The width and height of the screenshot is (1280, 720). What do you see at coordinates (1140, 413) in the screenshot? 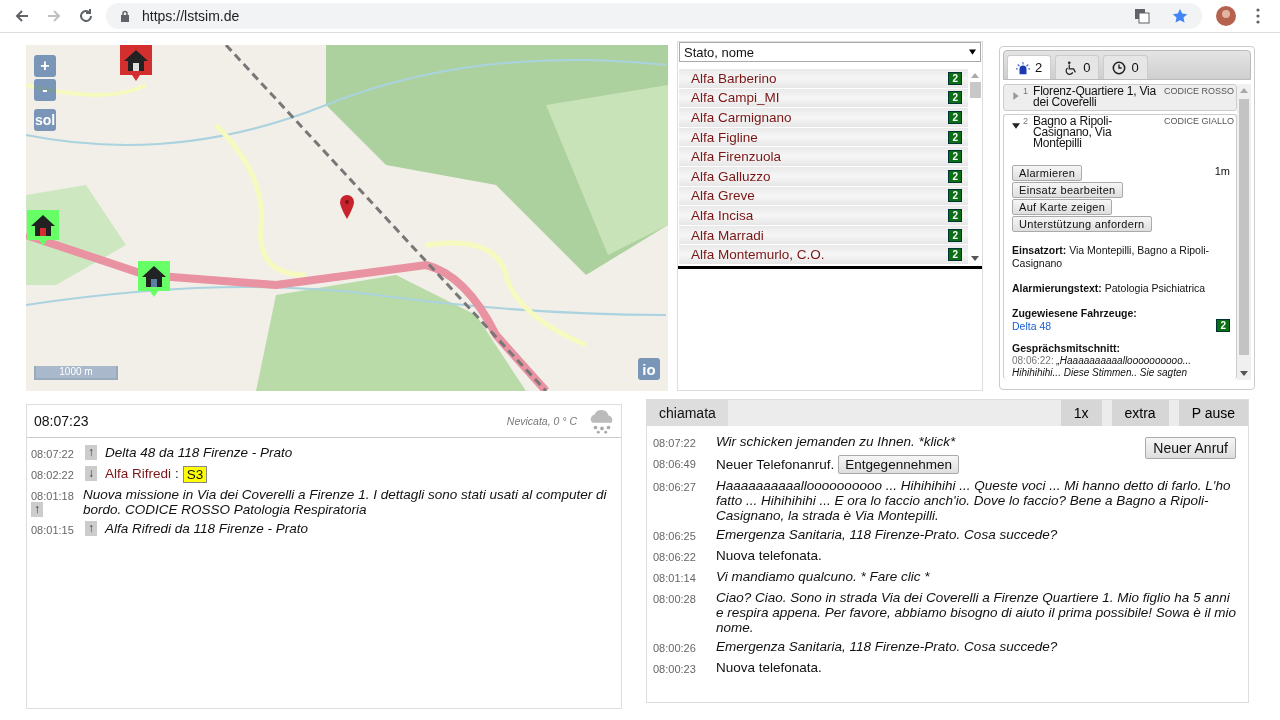
I see `speed-control: extra` at bounding box center [1140, 413].